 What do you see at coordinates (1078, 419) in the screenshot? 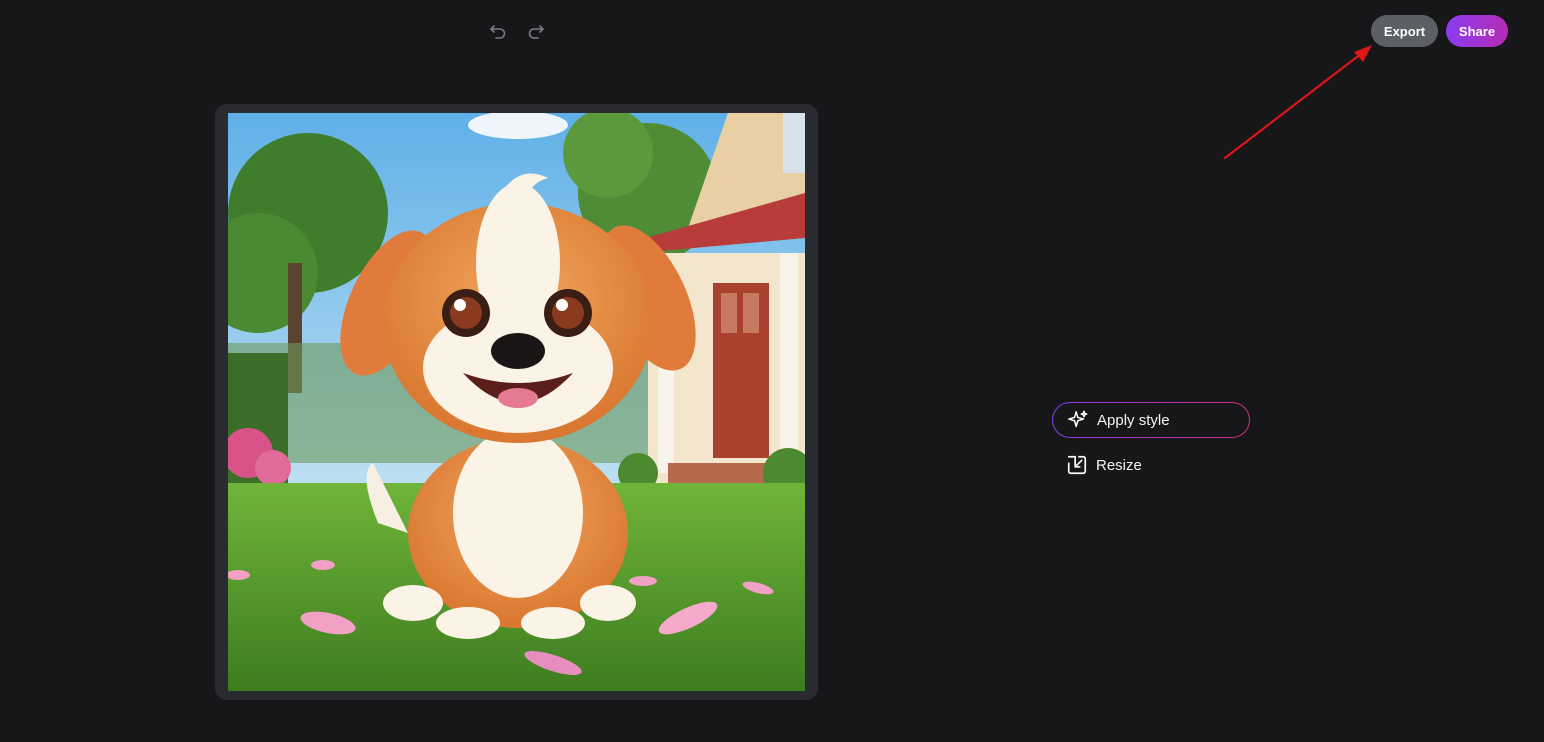
I see `sparkles-icon` at bounding box center [1078, 419].